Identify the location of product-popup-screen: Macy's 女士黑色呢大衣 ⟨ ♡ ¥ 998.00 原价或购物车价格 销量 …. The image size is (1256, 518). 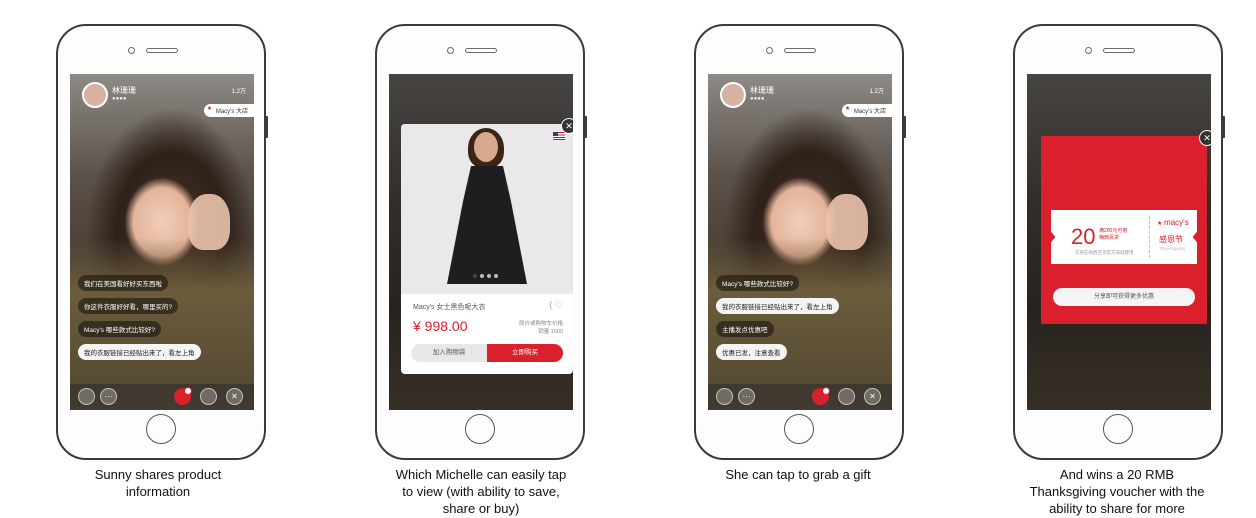
(481, 242).